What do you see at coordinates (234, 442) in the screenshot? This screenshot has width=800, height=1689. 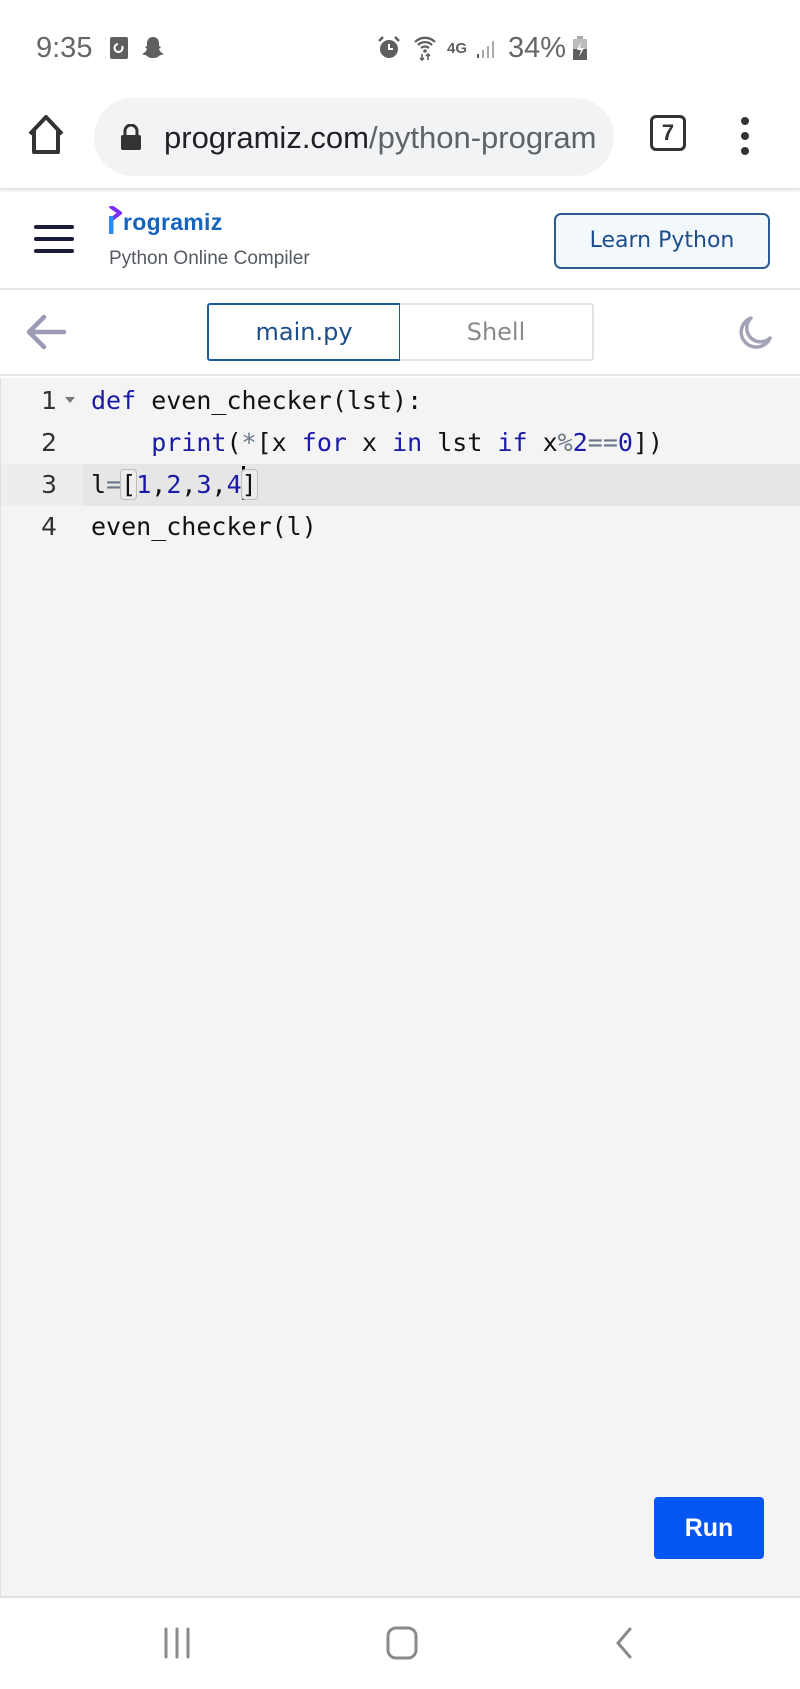 I see `code-token: (` at bounding box center [234, 442].